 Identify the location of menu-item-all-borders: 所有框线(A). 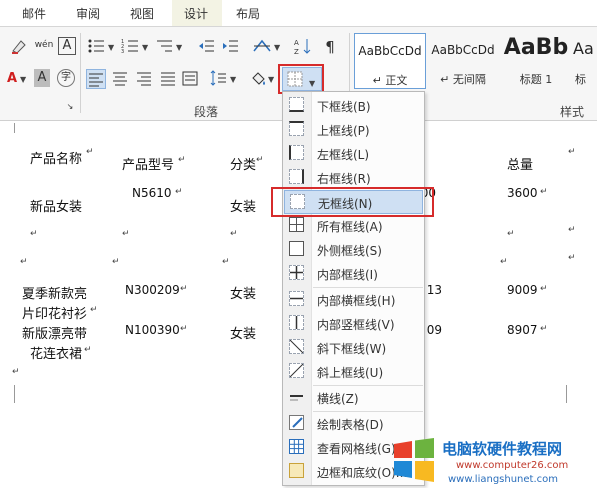
(353, 226).